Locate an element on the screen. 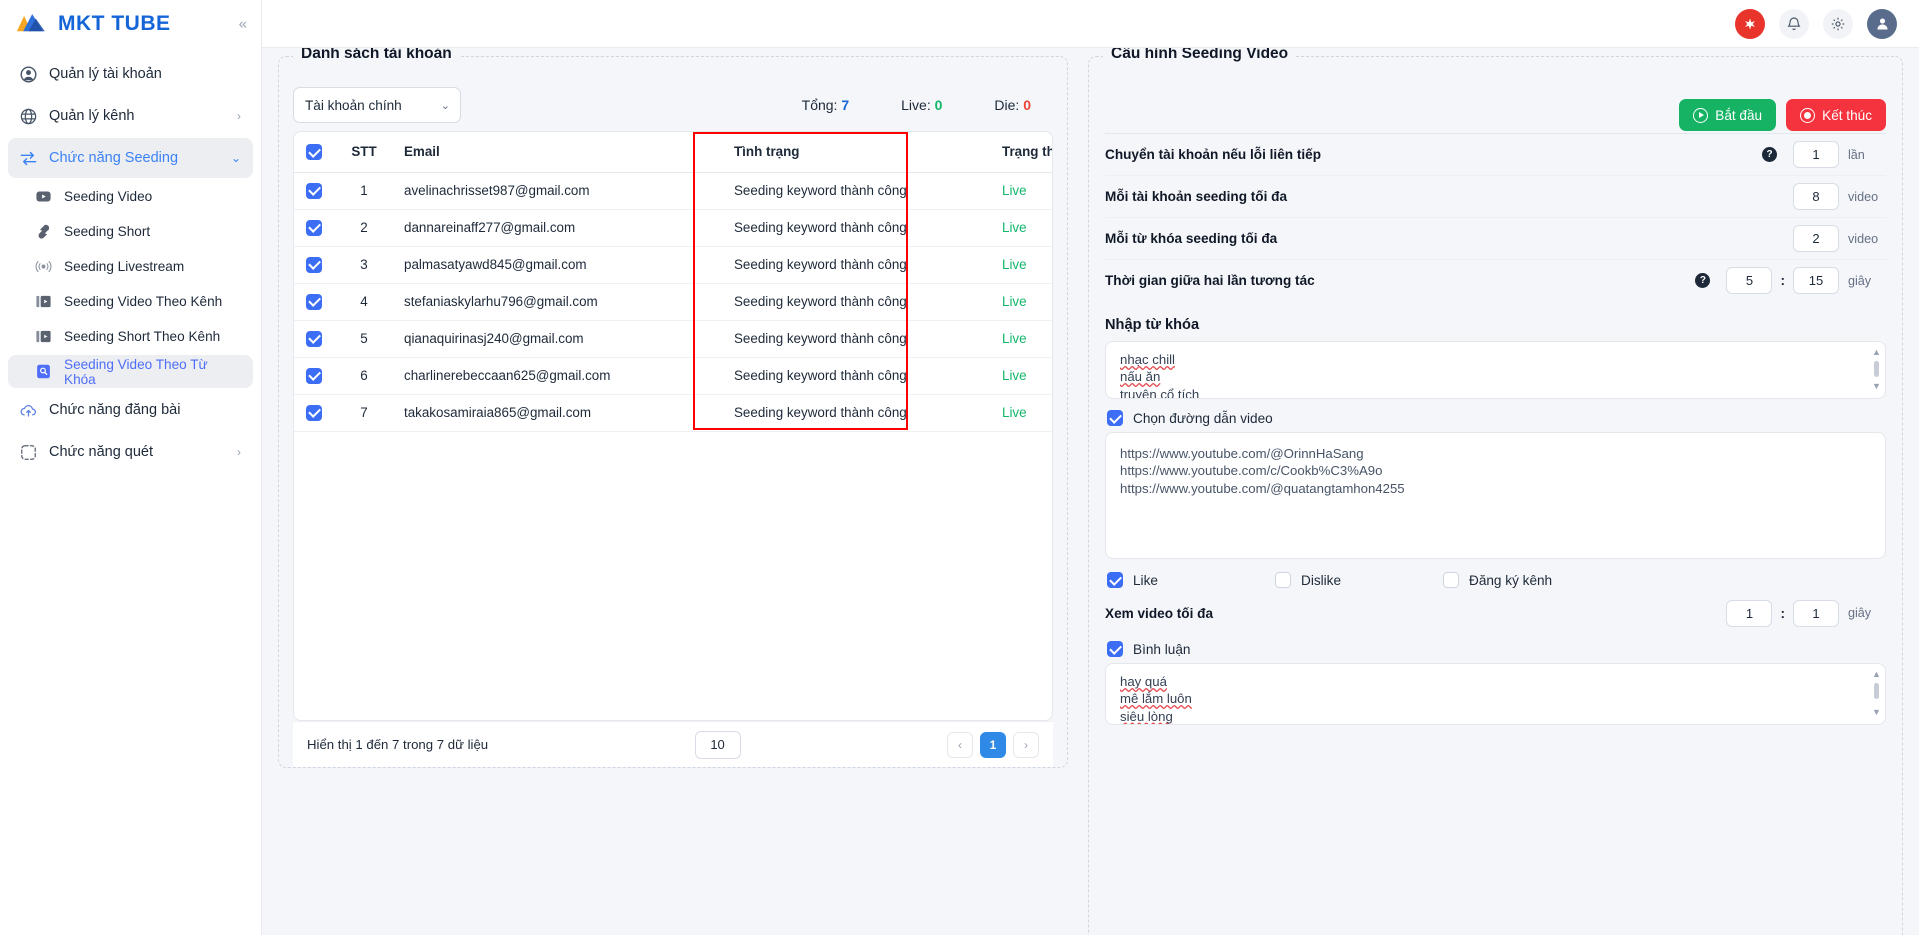 The height and width of the screenshot is (935, 1919). sidebar-subitem-label: Seeding Video is located at coordinates (108, 196).